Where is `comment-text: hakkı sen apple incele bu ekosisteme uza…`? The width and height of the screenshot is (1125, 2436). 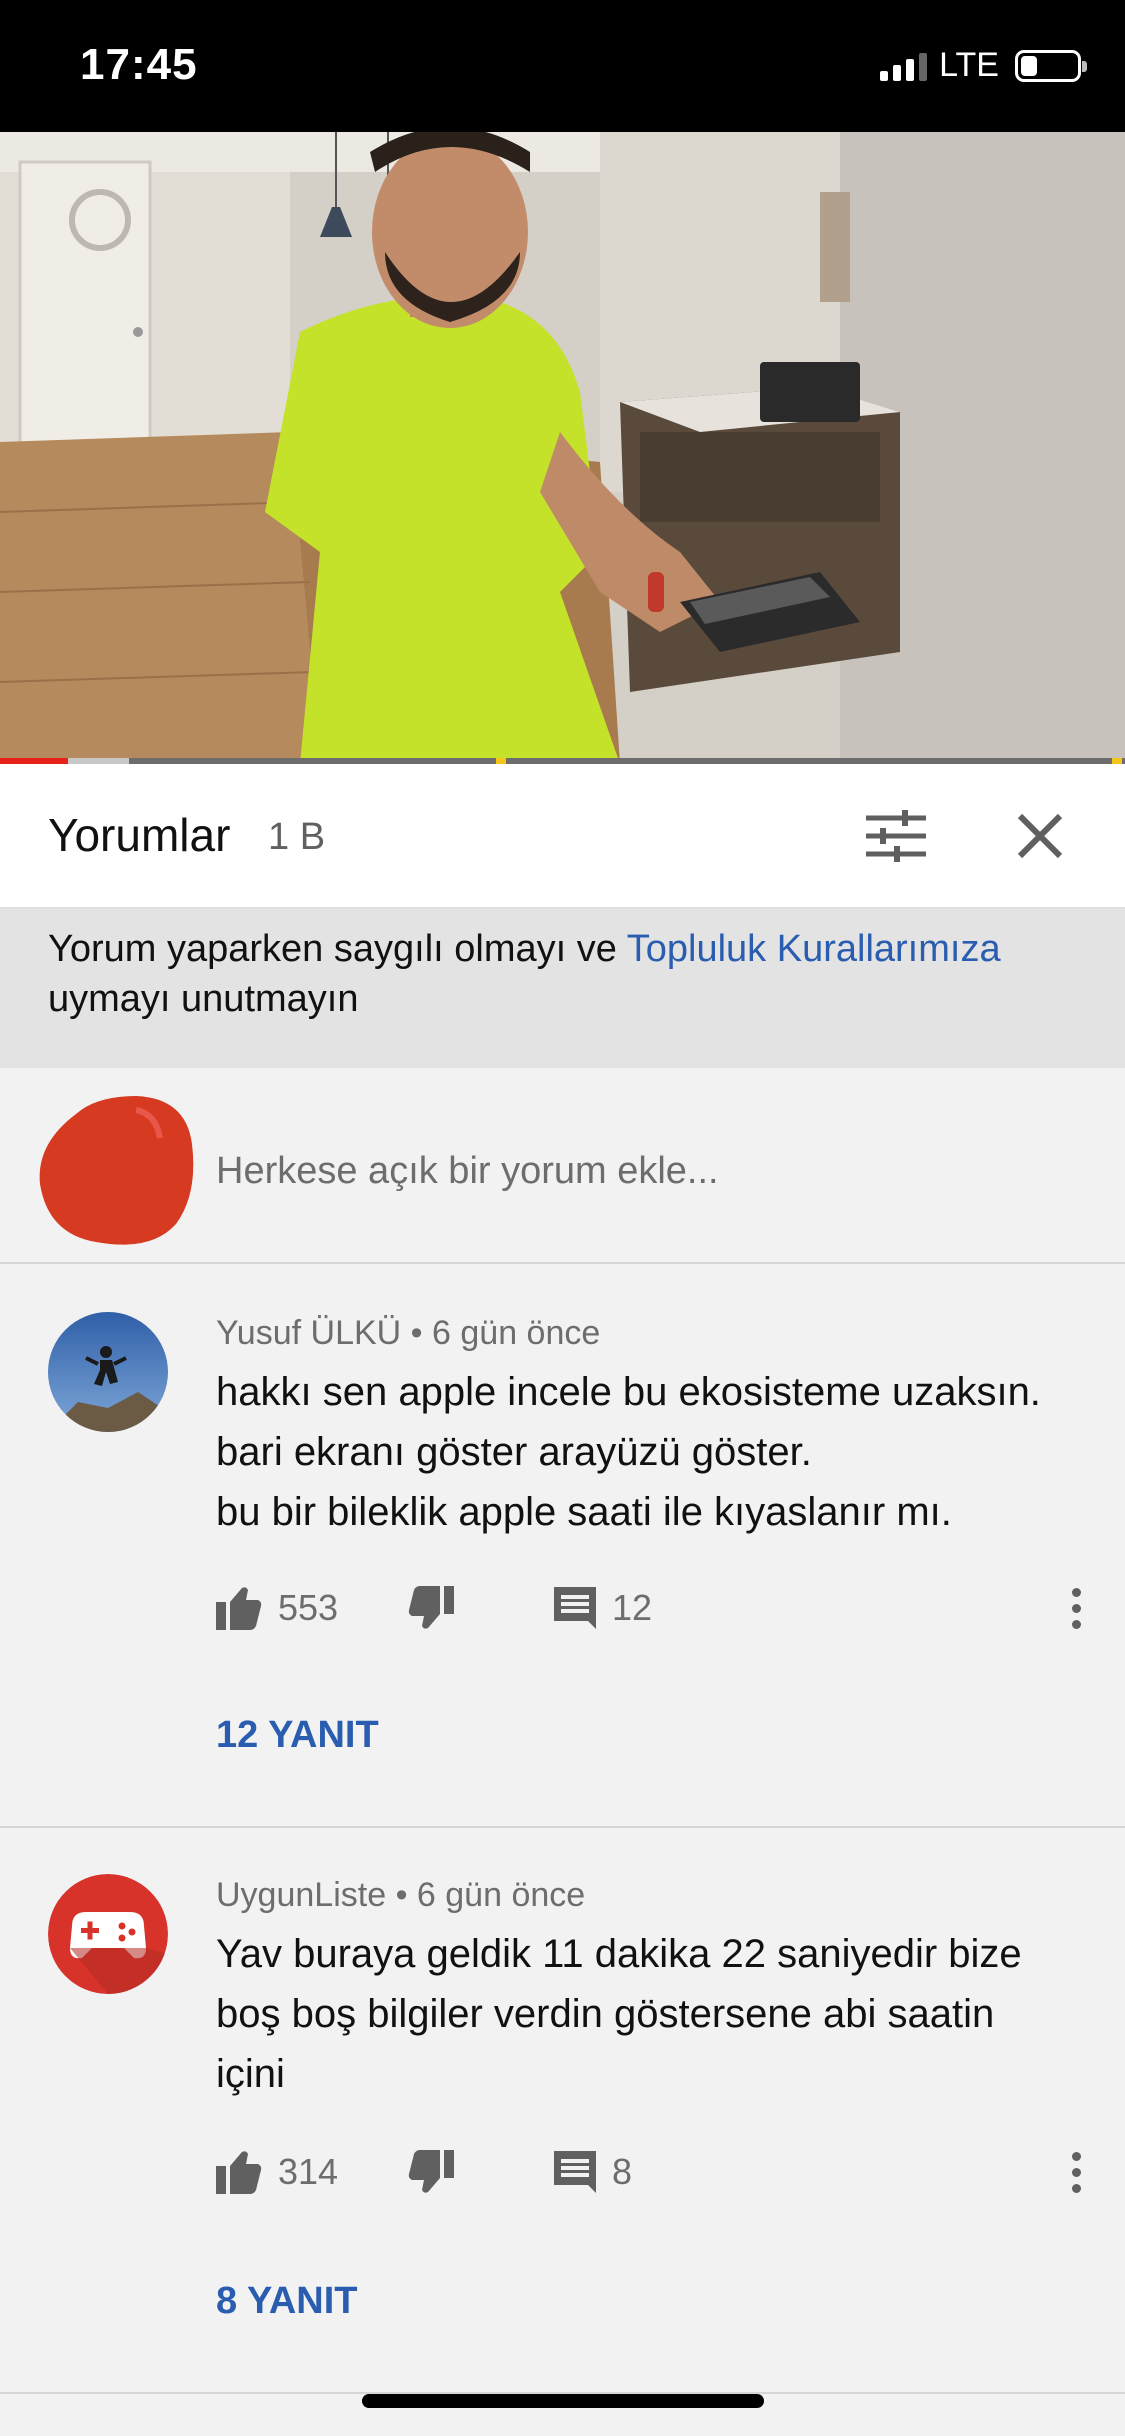 comment-text: hakkı sen apple incele bu ekosisteme uza… is located at coordinates (656, 1452).